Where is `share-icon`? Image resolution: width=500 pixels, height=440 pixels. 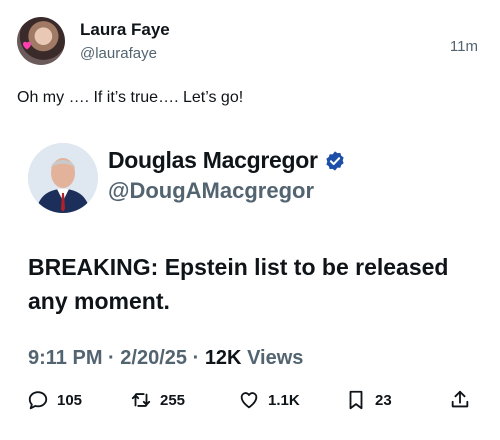 share-icon is located at coordinates (460, 399).